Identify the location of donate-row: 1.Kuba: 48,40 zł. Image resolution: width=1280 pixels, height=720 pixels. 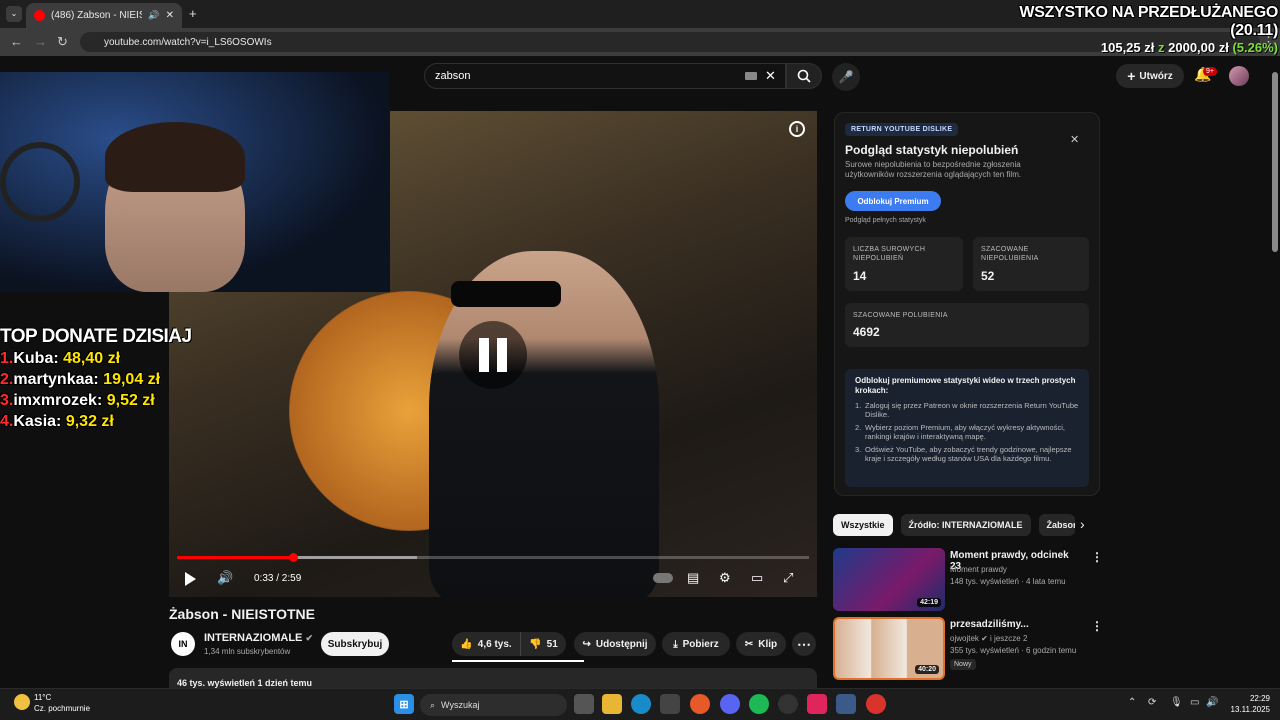
(100, 358).